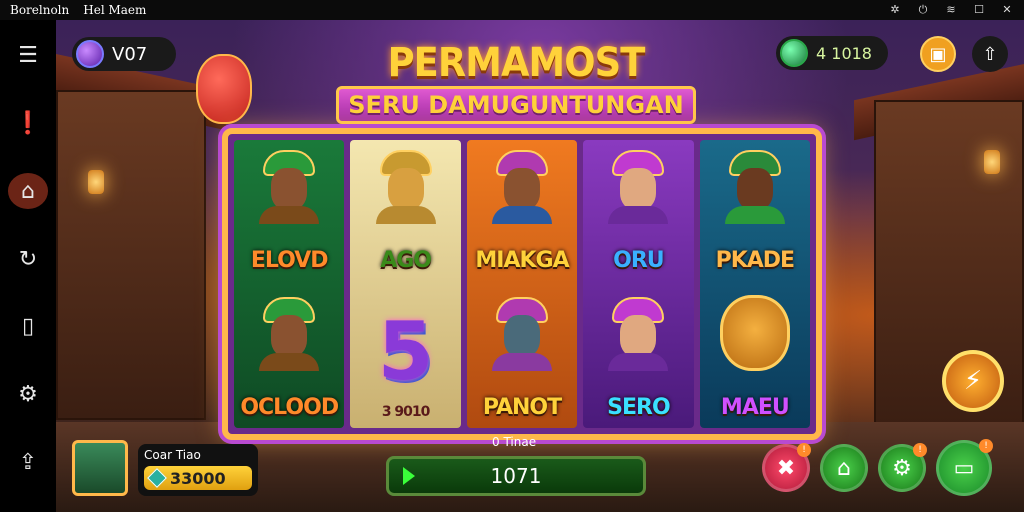 This screenshot has height=512, width=1024. What do you see at coordinates (514, 442) in the screenshot?
I see `spin-info: 0 Tinae` at bounding box center [514, 442].